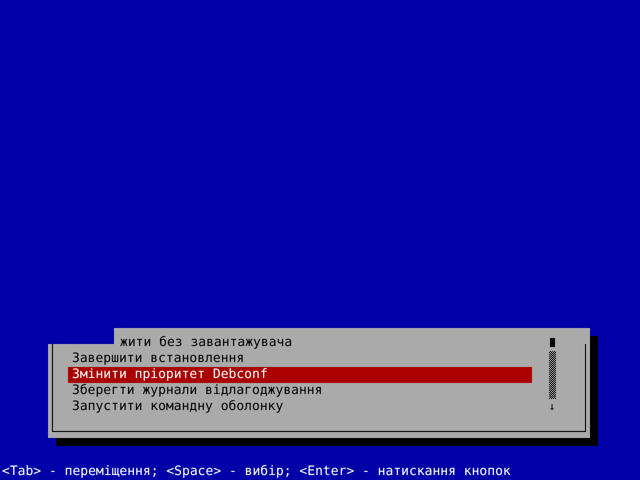 This screenshot has width=640, height=480. What do you see at coordinates (300, 375) in the screenshot?
I see `menu-item: Змінити пріоритет Debconf` at bounding box center [300, 375].